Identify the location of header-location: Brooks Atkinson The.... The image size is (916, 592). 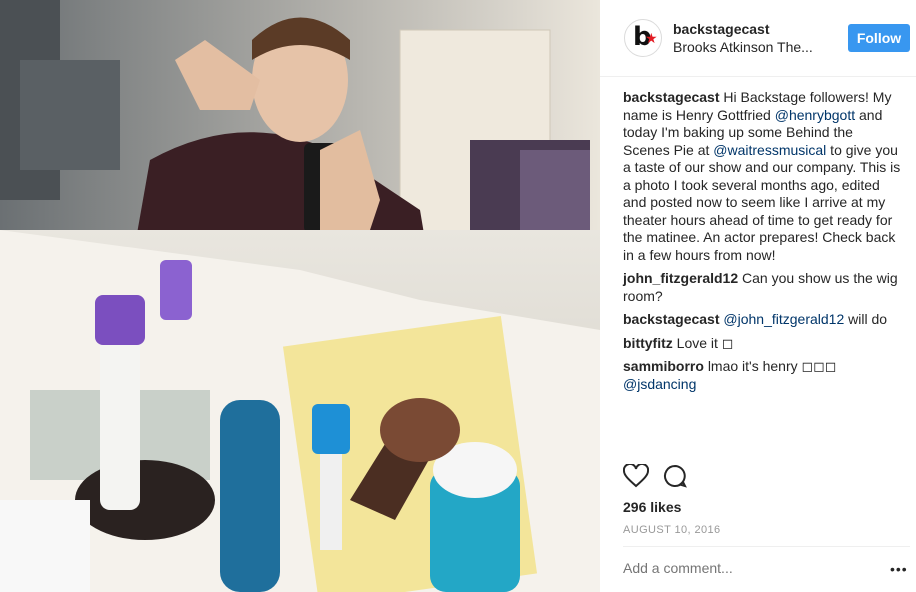
(757, 47).